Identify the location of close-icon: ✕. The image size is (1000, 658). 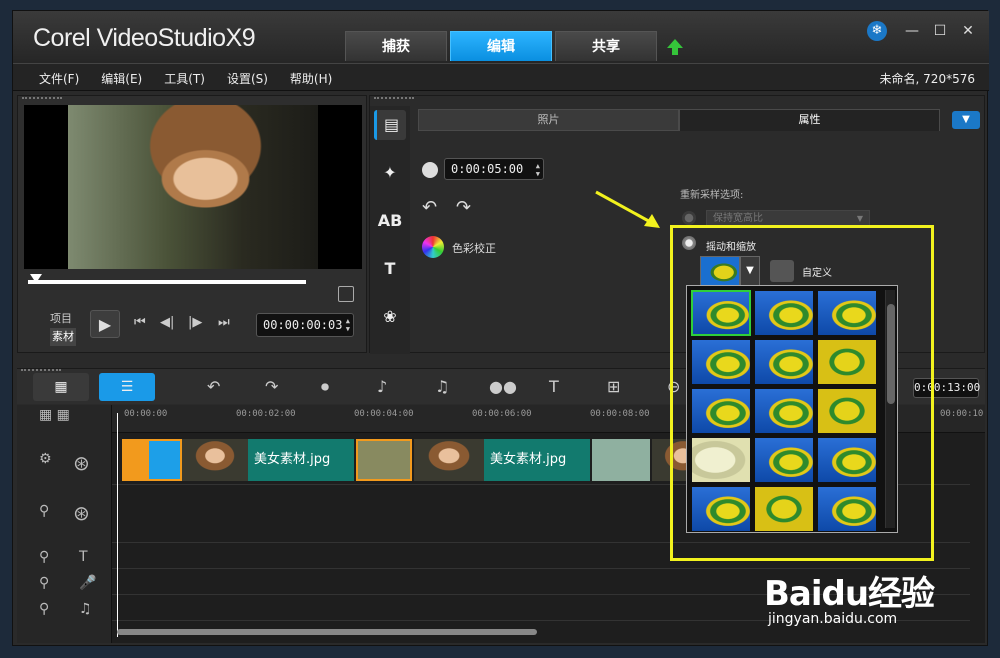
(968, 31).